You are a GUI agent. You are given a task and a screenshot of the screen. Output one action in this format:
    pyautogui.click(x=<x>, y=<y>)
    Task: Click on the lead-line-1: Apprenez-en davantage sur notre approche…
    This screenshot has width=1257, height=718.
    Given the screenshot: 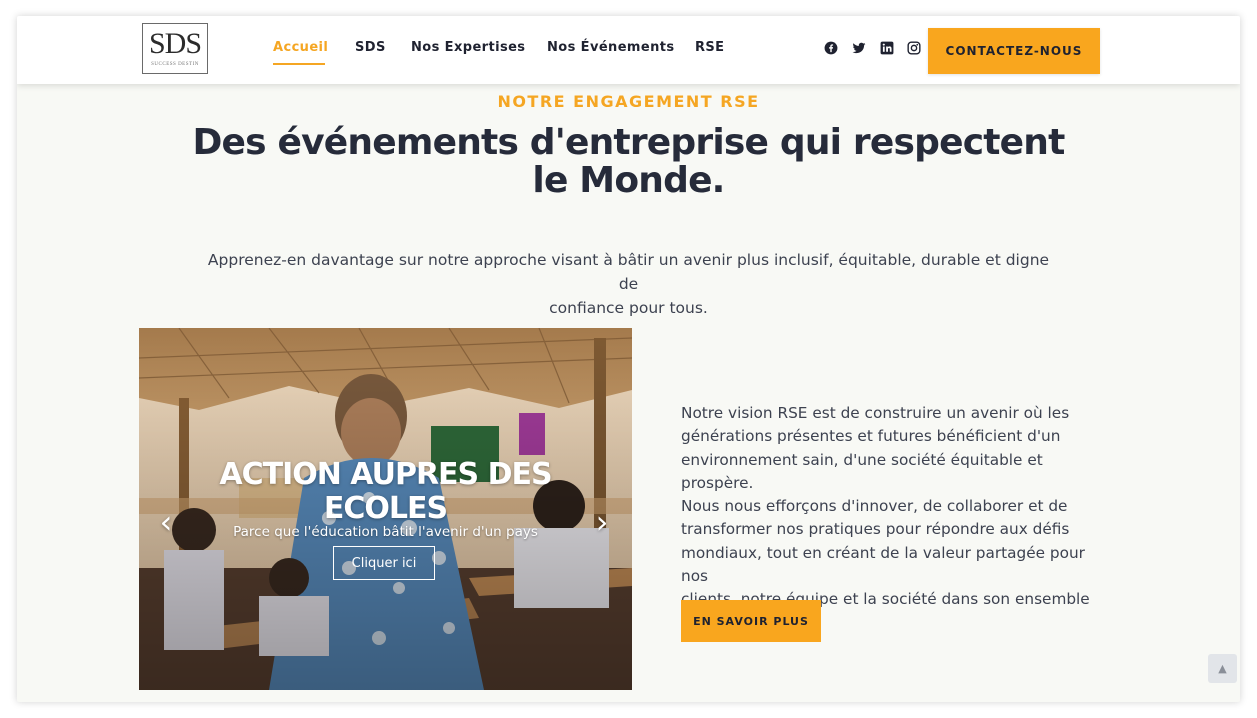 What is the action you would take?
    pyautogui.click(x=628, y=272)
    